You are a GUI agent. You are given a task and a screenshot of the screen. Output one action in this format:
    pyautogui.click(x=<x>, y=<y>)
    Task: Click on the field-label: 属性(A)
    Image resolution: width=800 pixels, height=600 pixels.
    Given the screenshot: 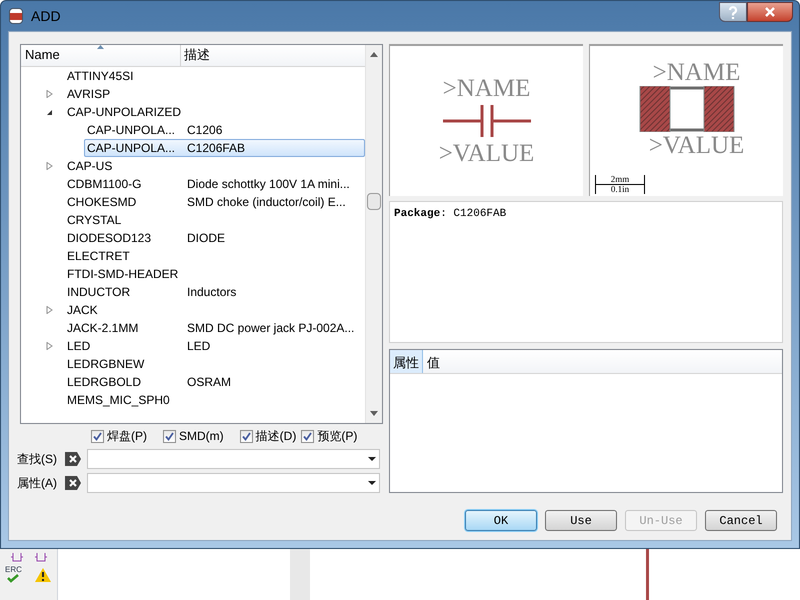 What is the action you would take?
    pyautogui.click(x=37, y=483)
    